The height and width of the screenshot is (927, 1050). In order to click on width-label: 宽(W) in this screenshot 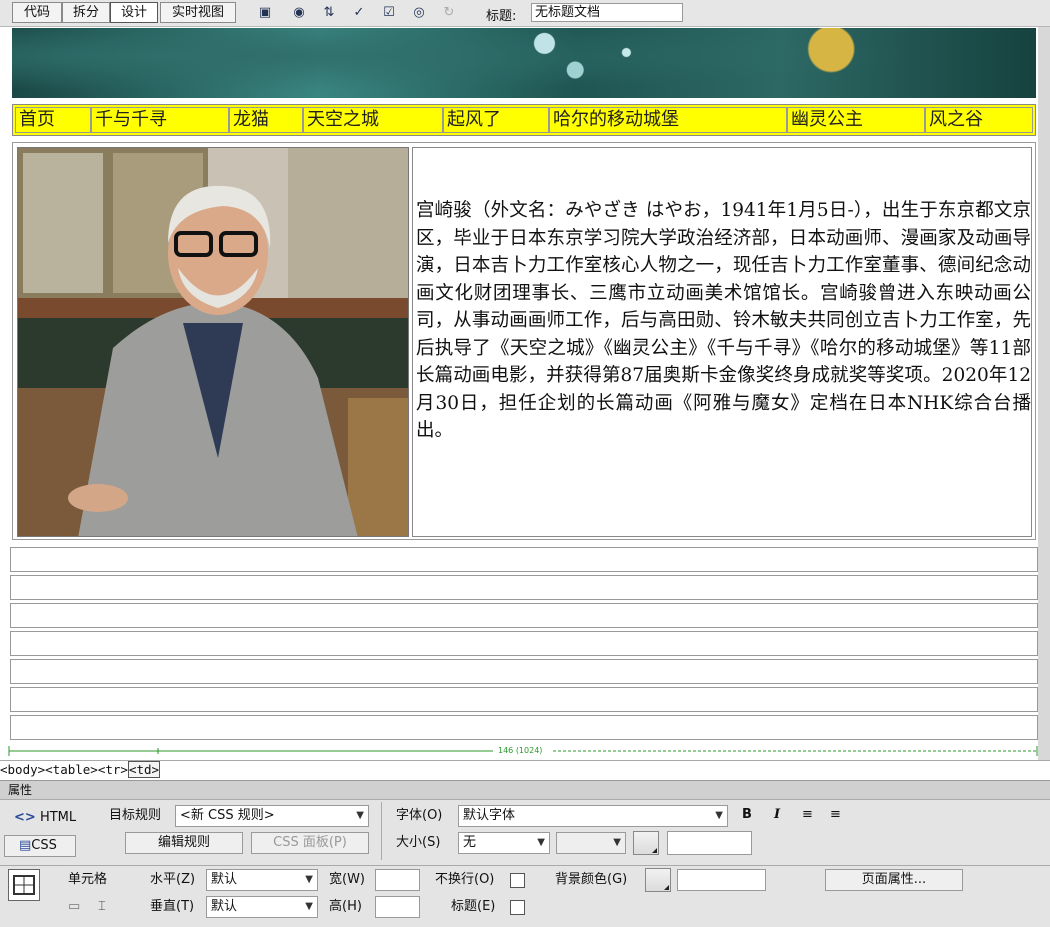, I will do `click(347, 879)`.